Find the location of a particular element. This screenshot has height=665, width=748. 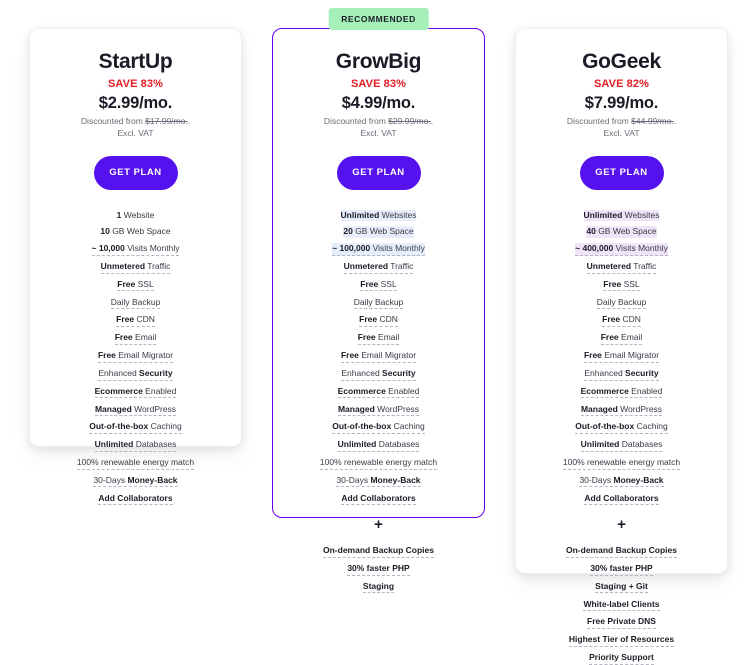

feature-emphasis: 20 is located at coordinates (348, 231).